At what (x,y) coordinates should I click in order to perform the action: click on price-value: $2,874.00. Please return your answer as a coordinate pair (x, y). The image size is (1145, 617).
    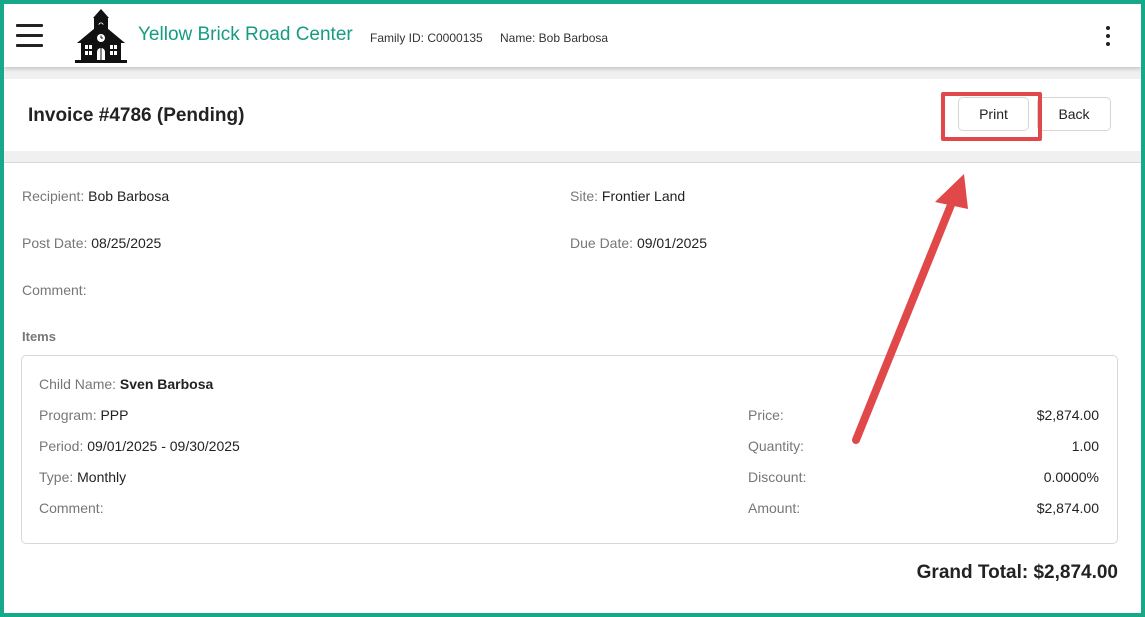
    Looking at the image, I should click on (1067, 415).